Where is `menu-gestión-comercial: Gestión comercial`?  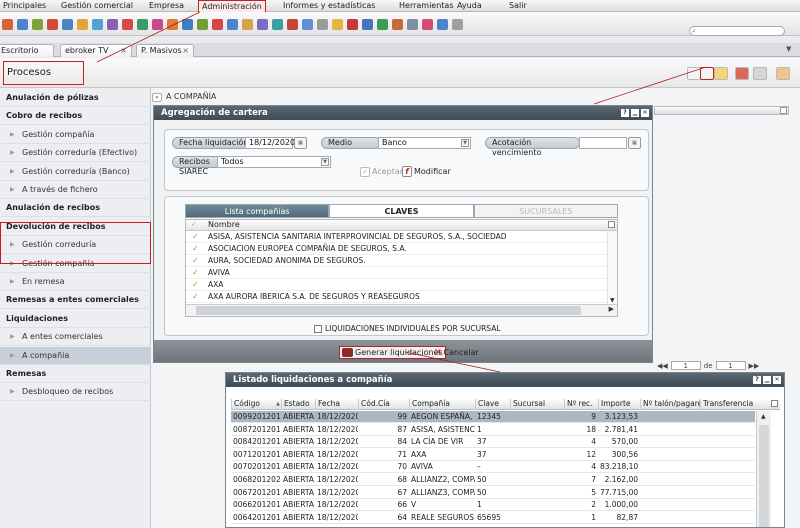
menu-gestión-comercial: Gestión comercial is located at coordinates (97, 5).